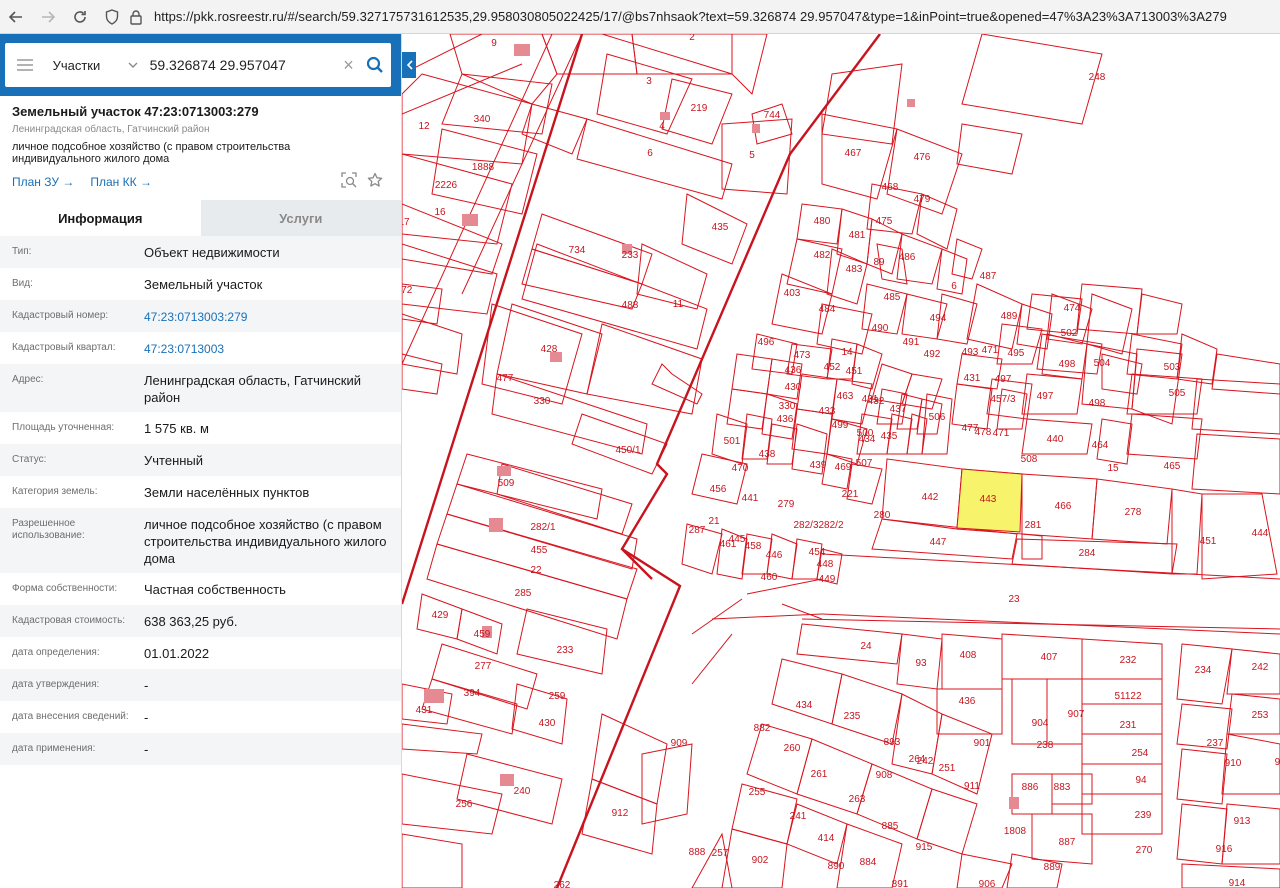  What do you see at coordinates (80, 17) in the screenshot?
I see `reload-button` at bounding box center [80, 17].